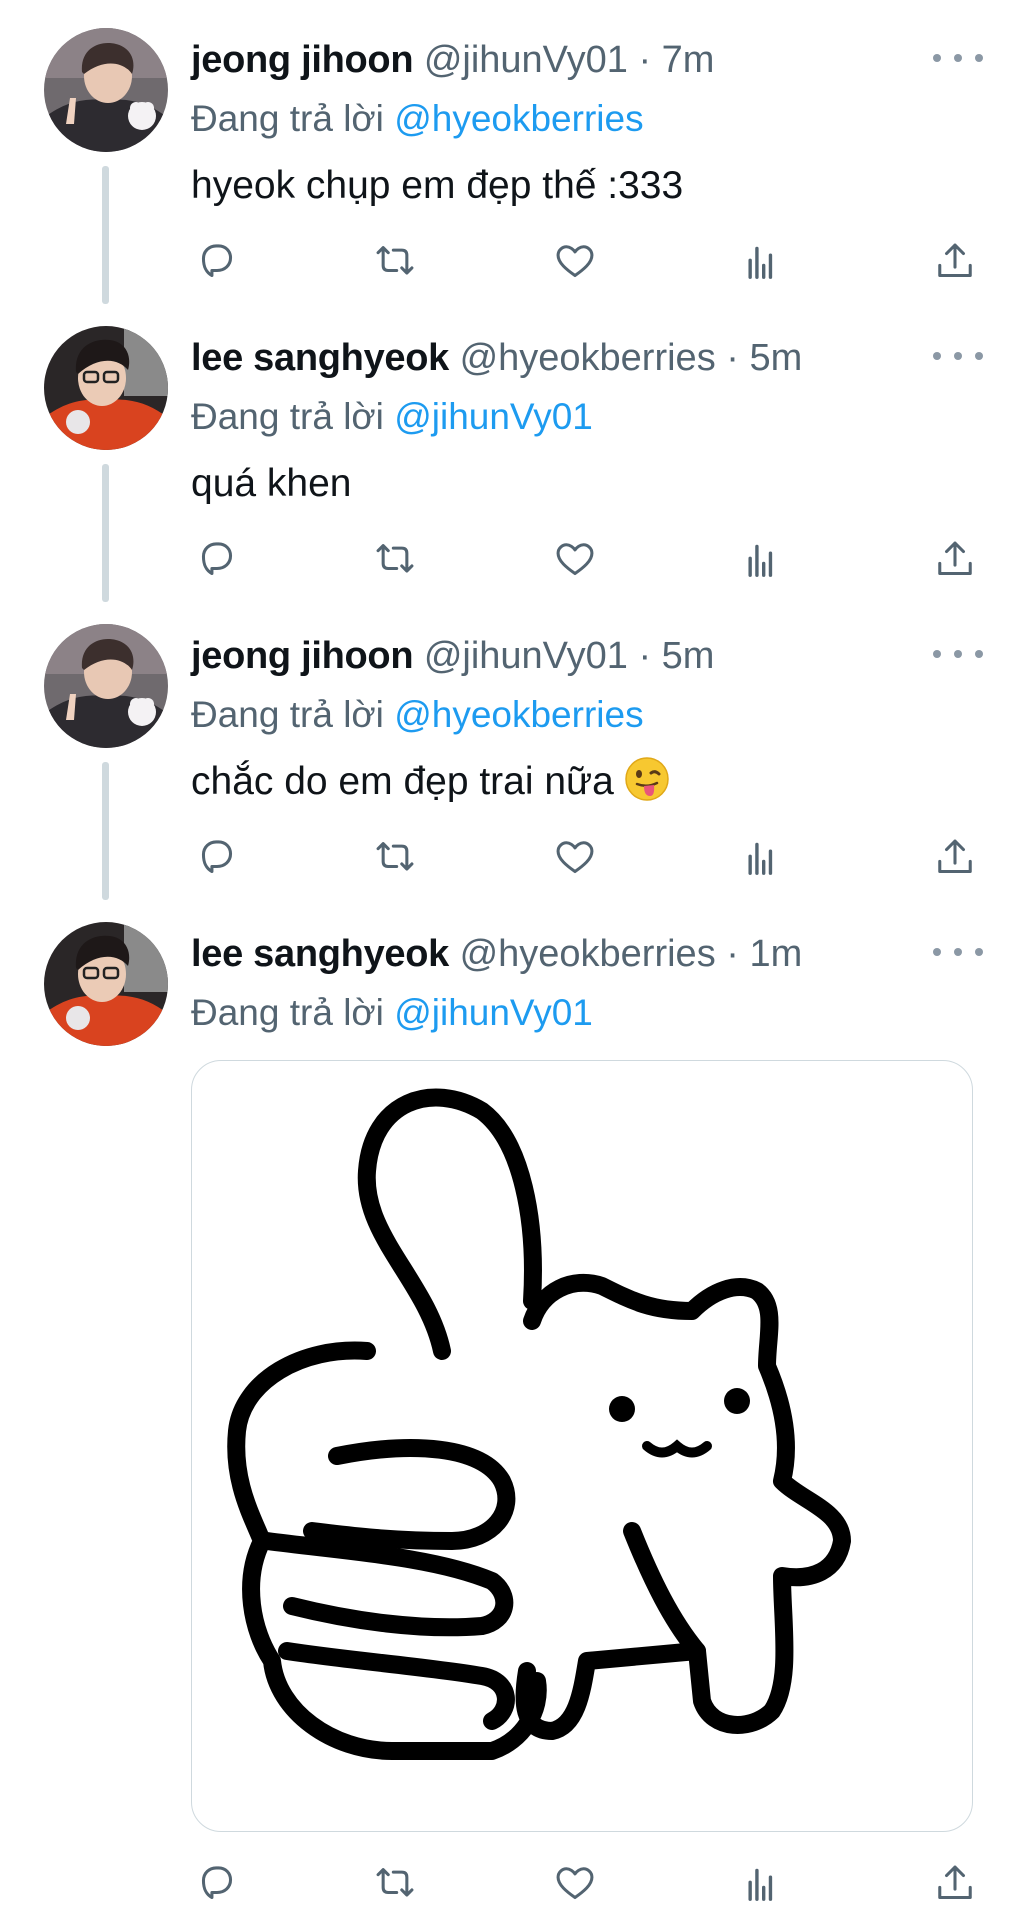 The height and width of the screenshot is (1920, 1013). I want to click on tongue-out-emoji-icon, so click(647, 779).